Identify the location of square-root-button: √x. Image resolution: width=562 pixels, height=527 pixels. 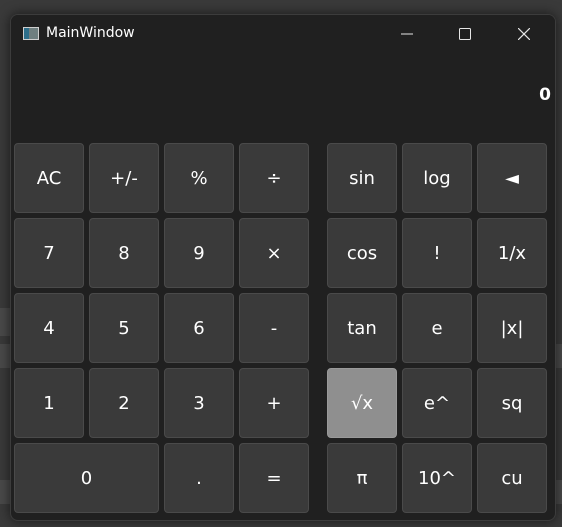
(362, 403).